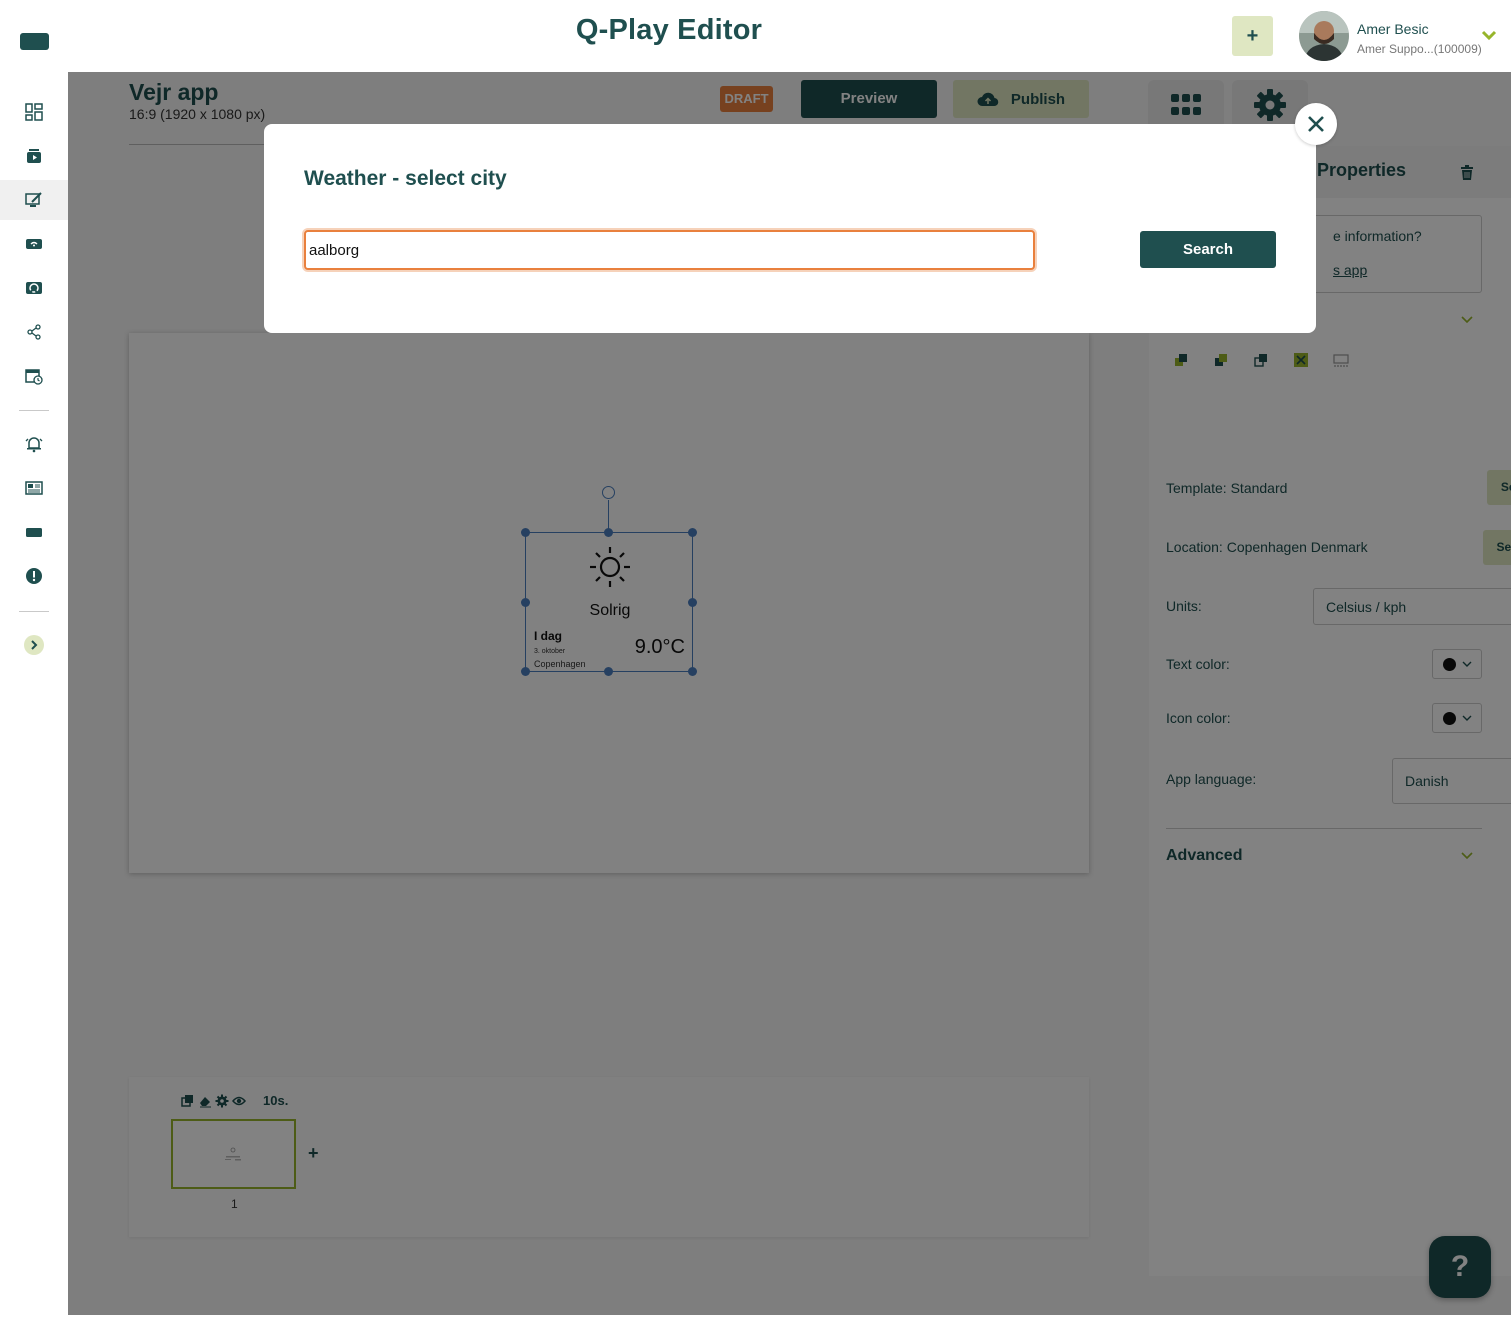  I want to click on sidebar-item-alerts, so click(34, 444).